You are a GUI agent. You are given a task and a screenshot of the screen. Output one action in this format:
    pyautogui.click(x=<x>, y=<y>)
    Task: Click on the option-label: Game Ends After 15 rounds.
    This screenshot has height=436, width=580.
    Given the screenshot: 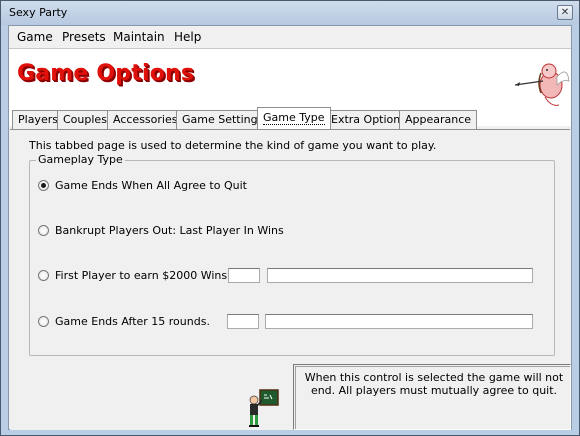 What is the action you would take?
    pyautogui.click(x=132, y=321)
    